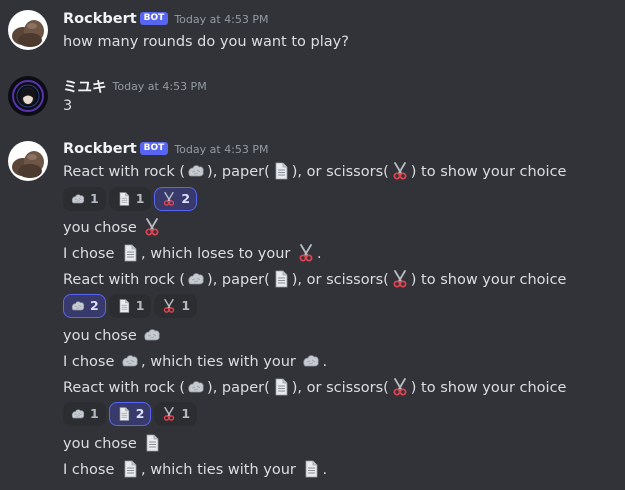  Describe the element at coordinates (28, 96) in the screenshot. I see `miyuki-avatar` at that location.